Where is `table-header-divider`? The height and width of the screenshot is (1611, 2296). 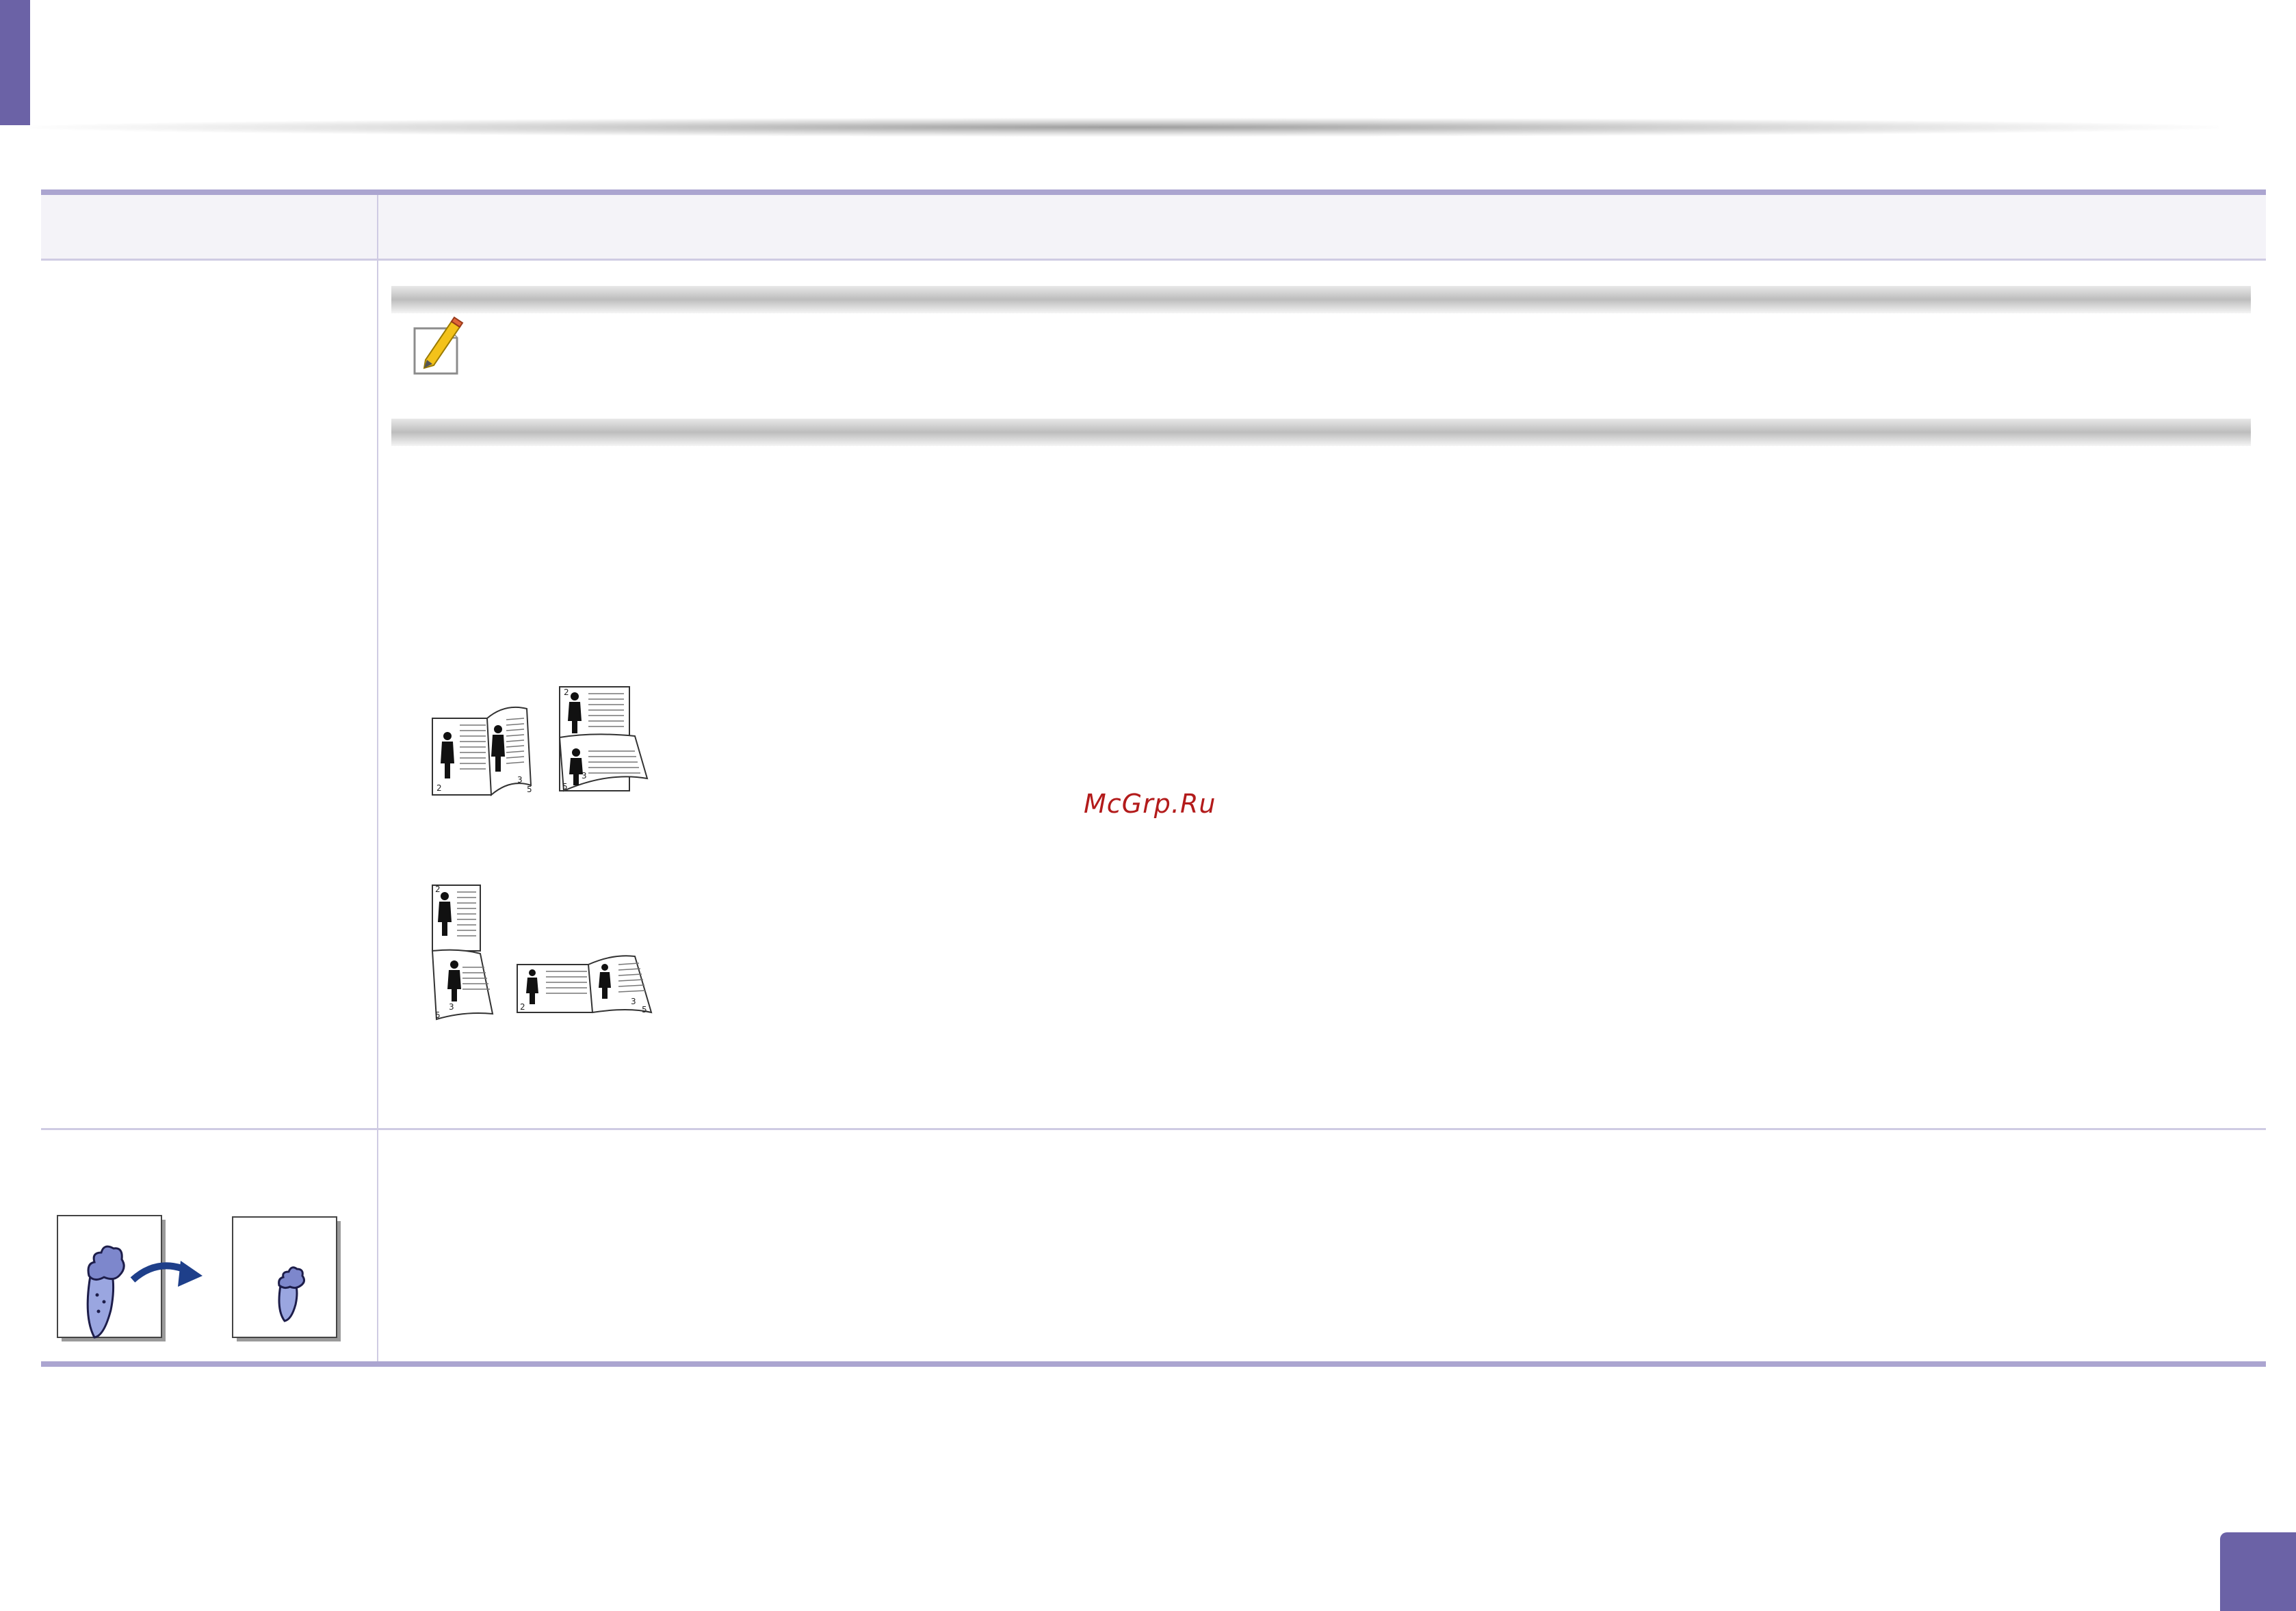
table-header-divider is located at coordinates (1153, 260).